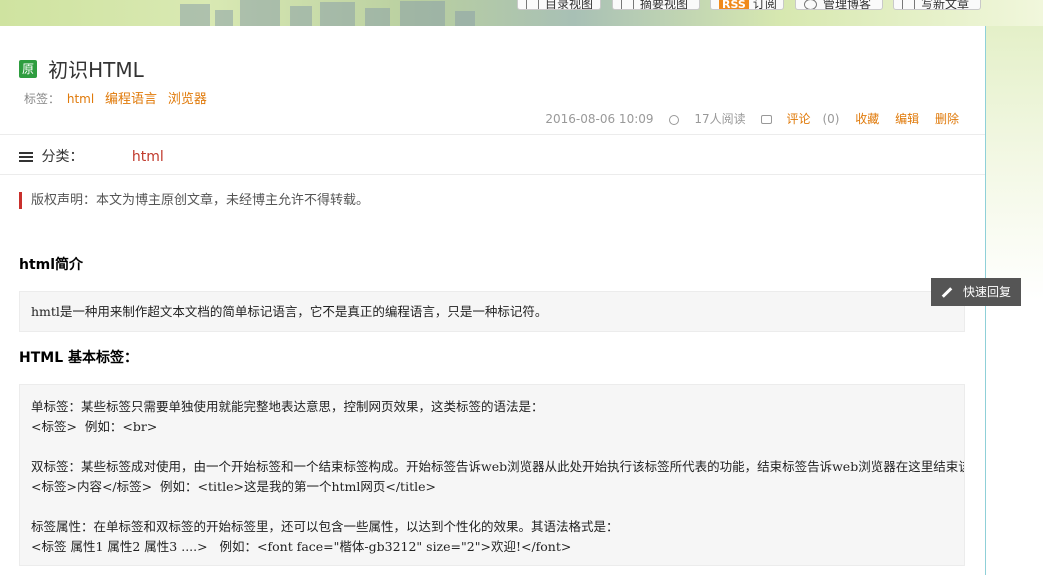 Image resolution: width=1043 pixels, height=575 pixels. What do you see at coordinates (656, 5) in the screenshot?
I see `summary-view-button: 摘要视图` at bounding box center [656, 5].